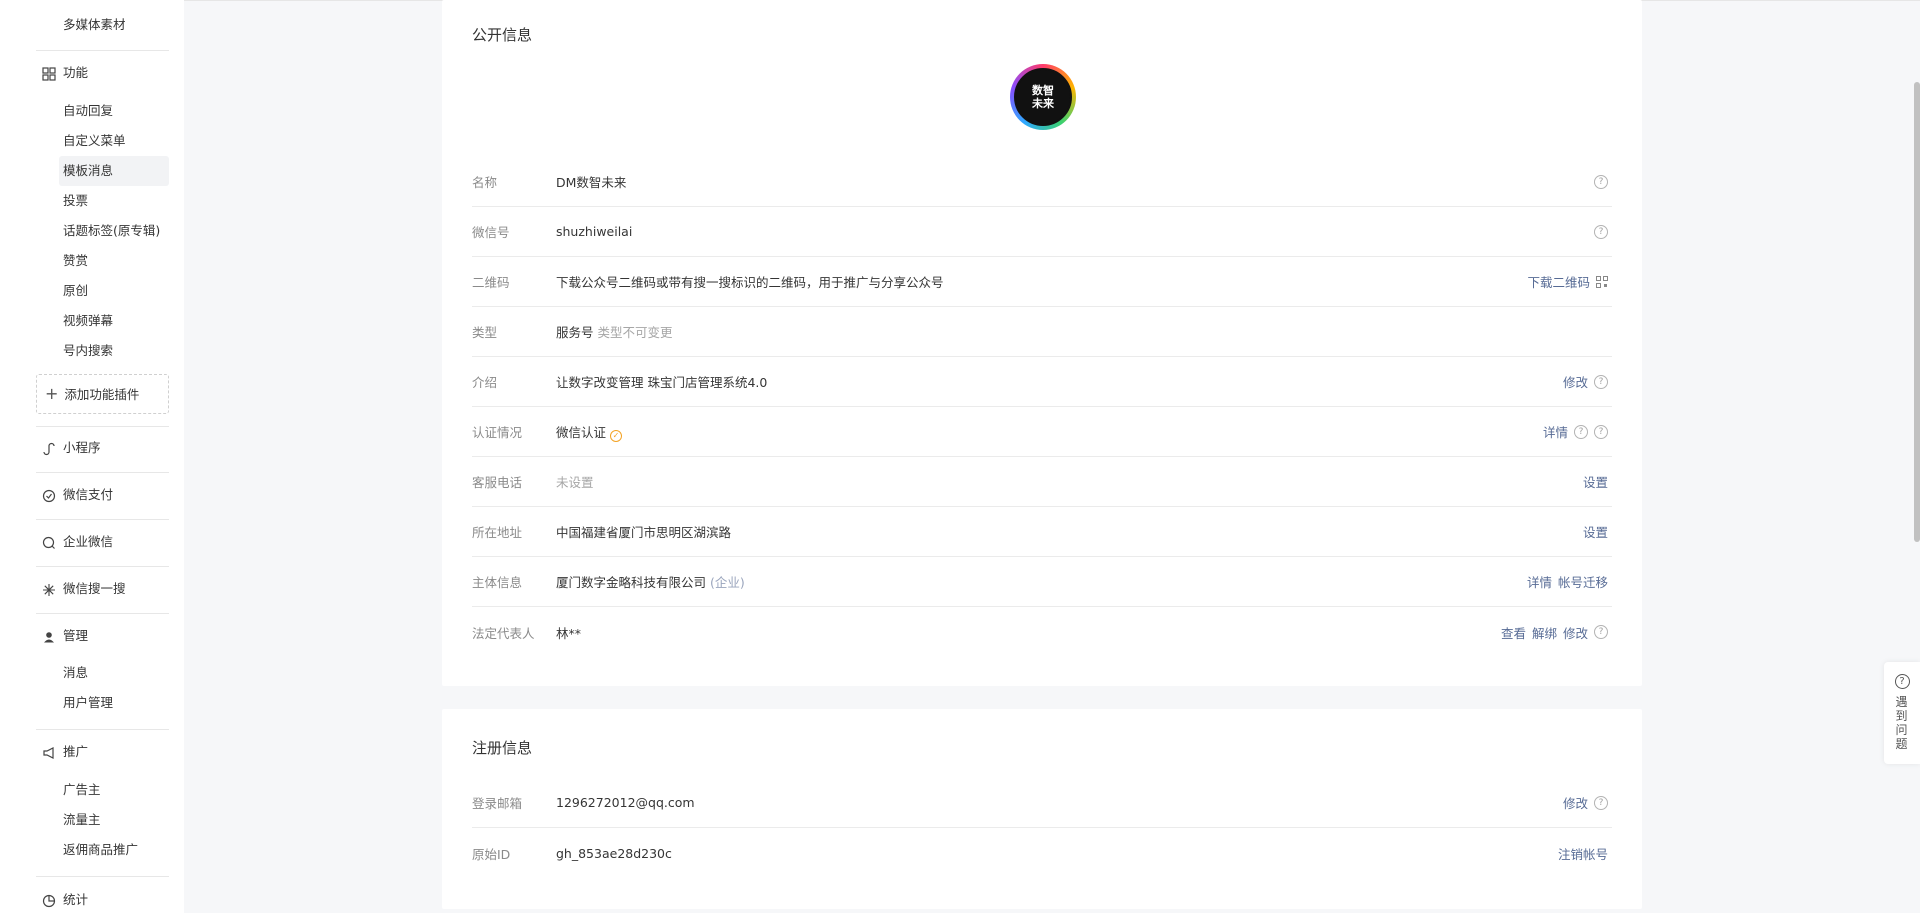 This screenshot has width=1920, height=913. I want to click on avatar-logo-text: 数智 未来, so click(1043, 97).